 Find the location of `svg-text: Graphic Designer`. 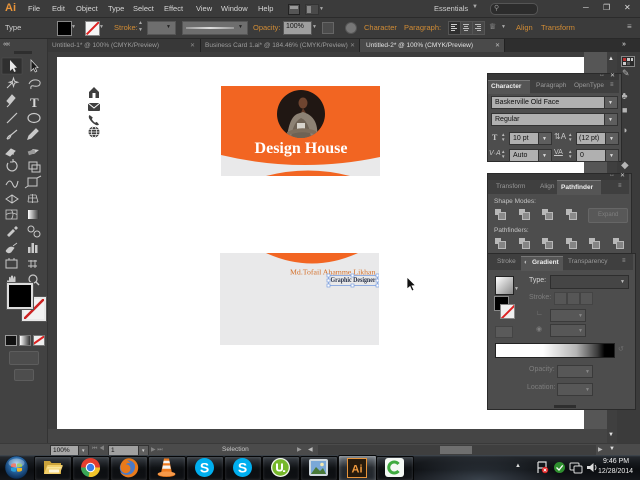

svg-text: Graphic Designer is located at coordinates (354, 280).